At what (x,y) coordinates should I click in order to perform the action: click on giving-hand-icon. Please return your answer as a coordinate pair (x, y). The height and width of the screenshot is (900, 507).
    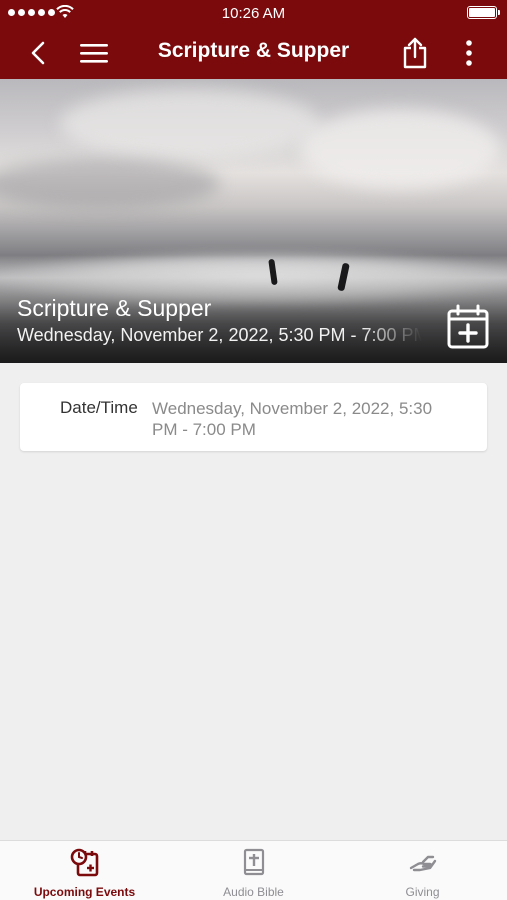
    Looking at the image, I should click on (422, 863).